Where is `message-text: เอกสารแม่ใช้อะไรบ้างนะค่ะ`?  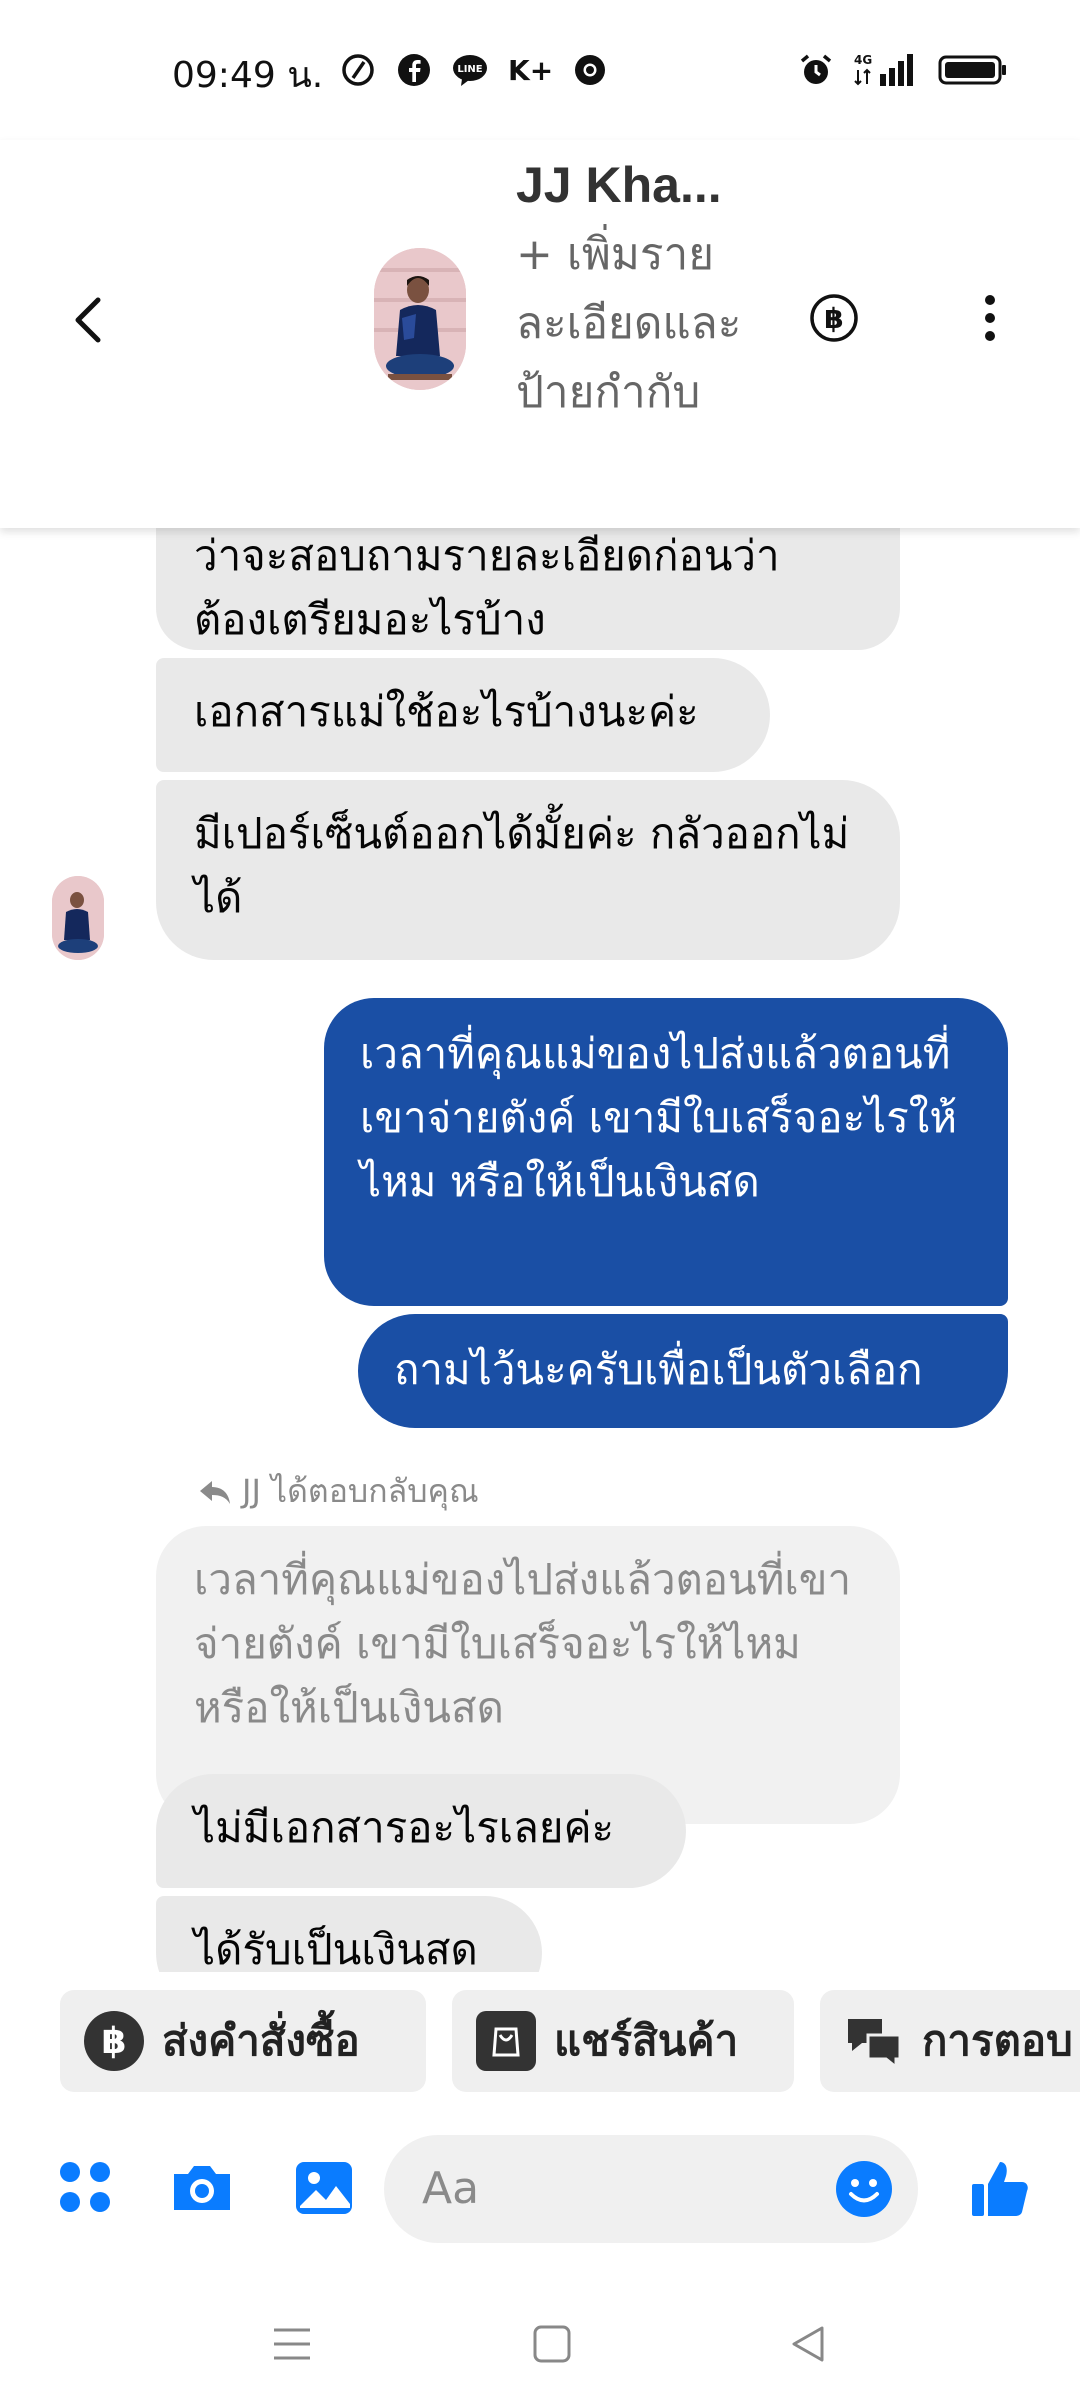 message-text: เอกสารแม่ใช้อะไรบ้างนะค่ะ is located at coordinates (446, 711).